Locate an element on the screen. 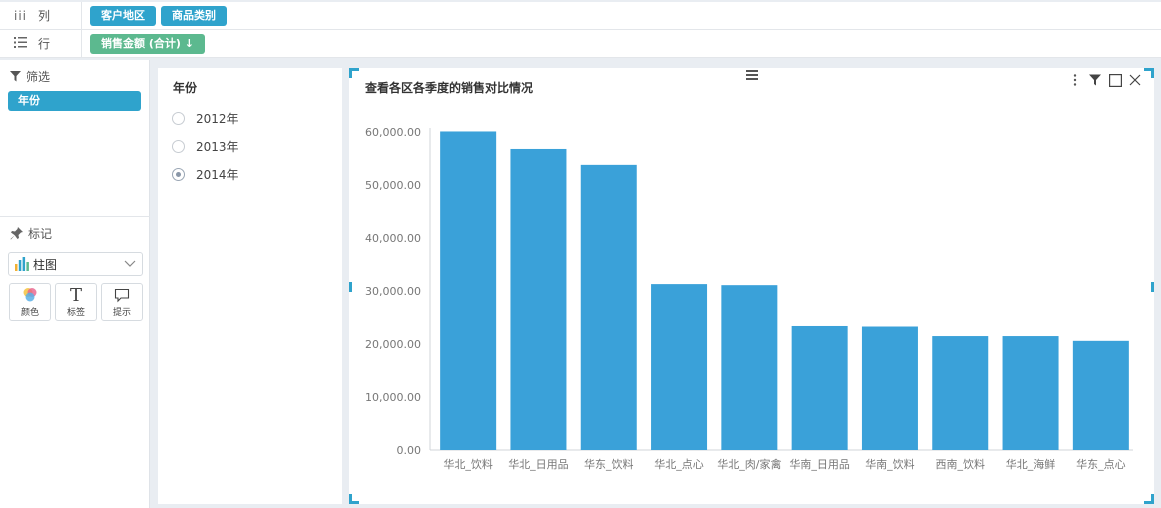 This screenshot has width=1161, height=508. year-filter-panel: 年份 2012年 2013年 2014年 is located at coordinates (250, 286).